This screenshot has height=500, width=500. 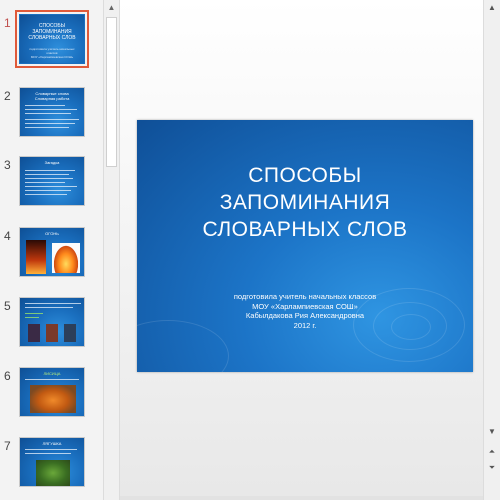 I want to click on thumbnail-image: ЛЯГУШКА, so click(x=52, y=462).